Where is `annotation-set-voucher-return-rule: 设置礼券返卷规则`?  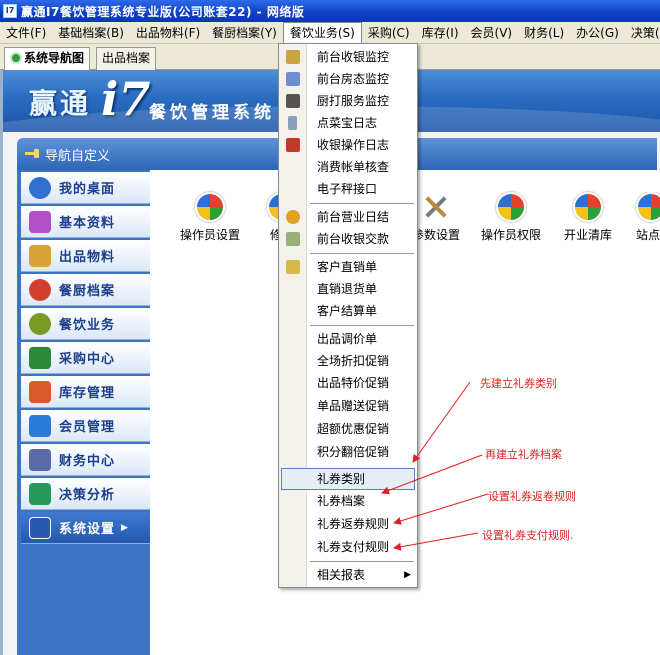 annotation-set-voucher-return-rule: 设置礼券返卷规则 is located at coordinates (532, 496).